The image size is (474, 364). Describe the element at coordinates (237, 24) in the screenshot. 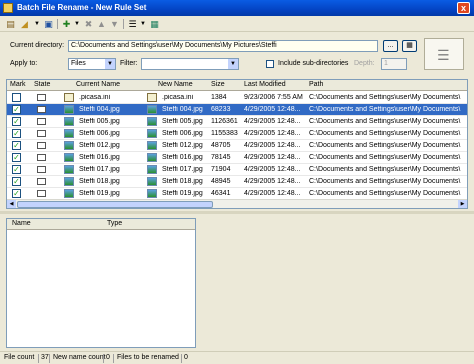

I see `toolbar: ▤ ◢ ▼ ▣ ✚ ▼ ✖ ▲ ▼ ☰ ▼ ▦` at that location.